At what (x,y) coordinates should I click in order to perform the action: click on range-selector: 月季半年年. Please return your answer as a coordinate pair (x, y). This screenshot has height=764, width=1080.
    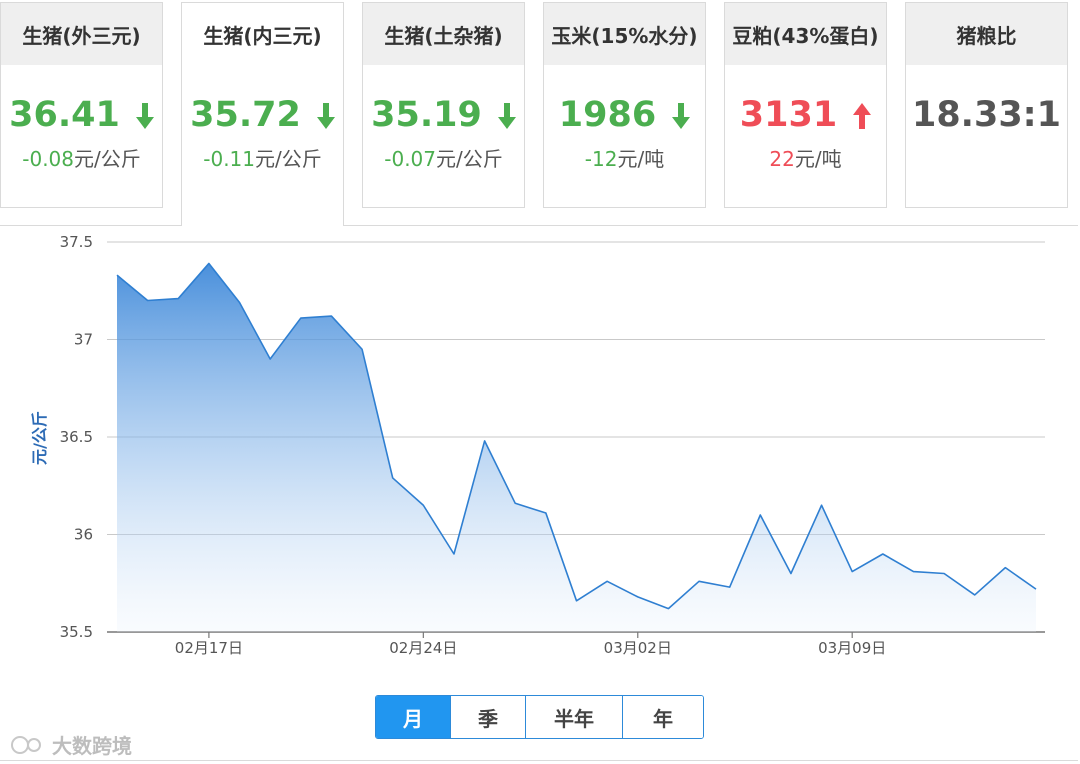
    Looking at the image, I should click on (539, 717).